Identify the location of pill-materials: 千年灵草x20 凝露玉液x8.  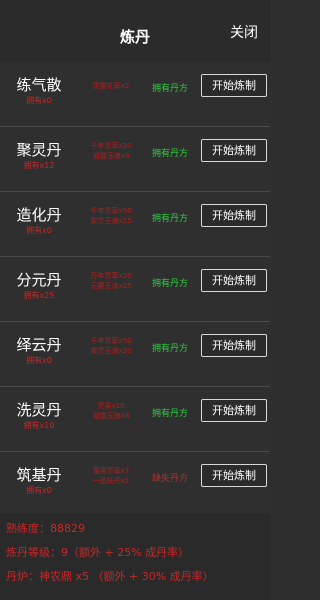
(111, 151).